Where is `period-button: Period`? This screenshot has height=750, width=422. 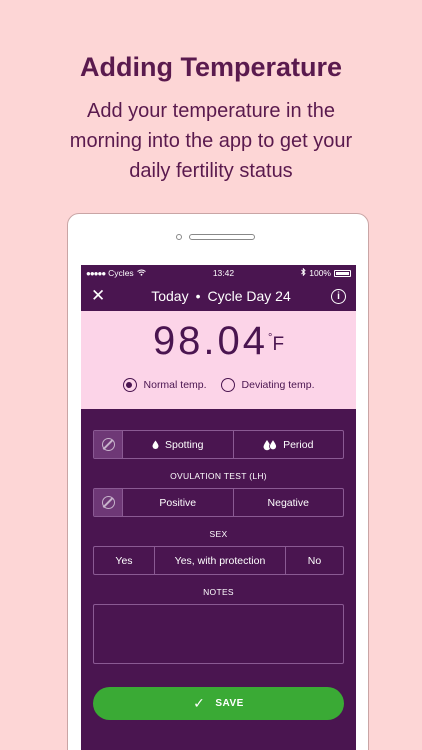 period-button: Period is located at coordinates (289, 444).